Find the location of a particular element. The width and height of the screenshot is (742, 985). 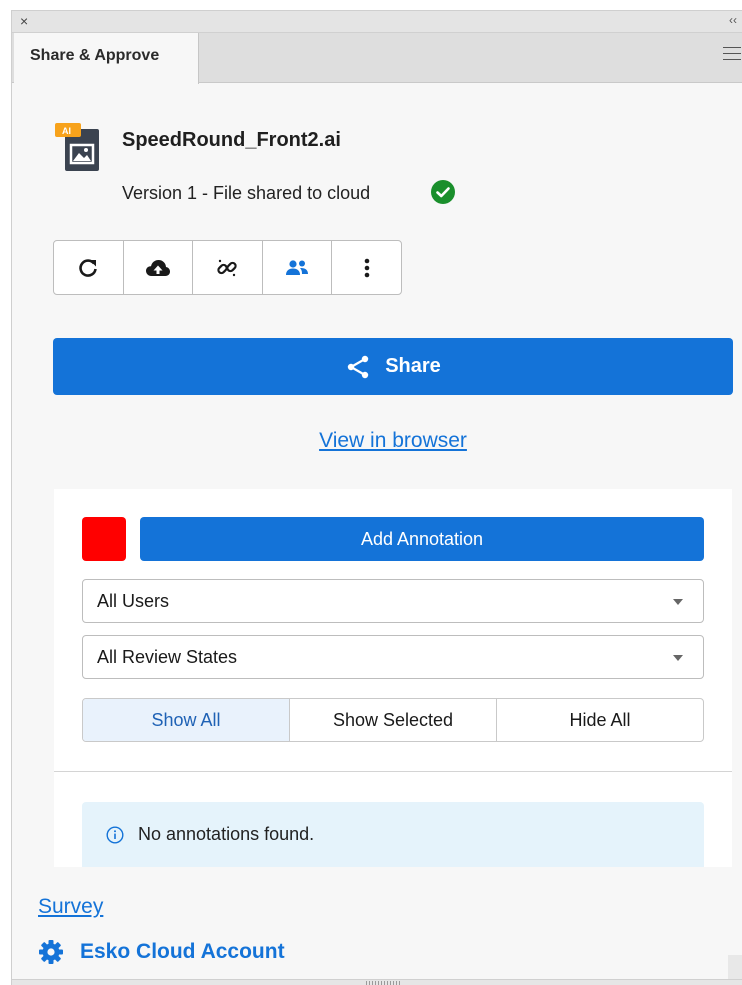

more-button is located at coordinates (366, 267).